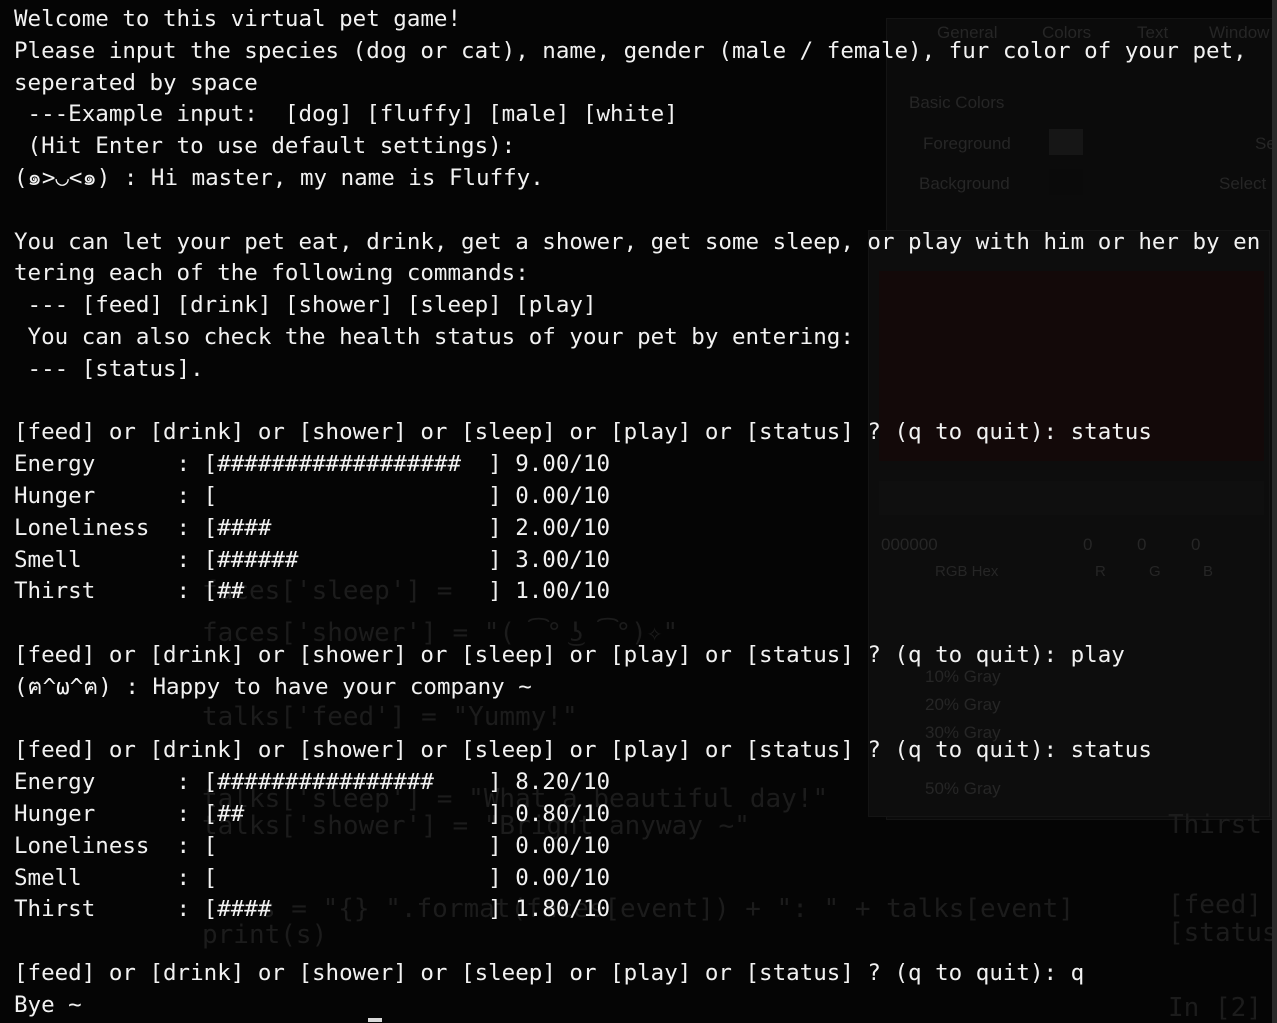  What do you see at coordinates (312, 877) in the screenshot?
I see `terminal-line: Smell : [ ] 0.00/10` at bounding box center [312, 877].